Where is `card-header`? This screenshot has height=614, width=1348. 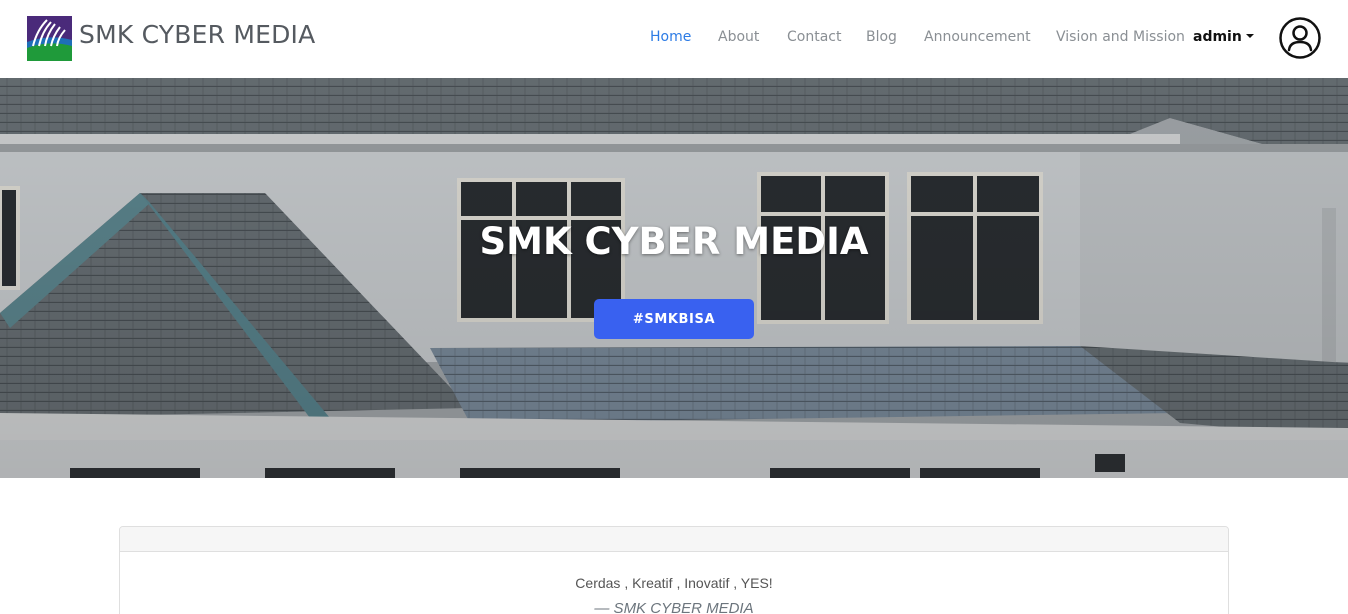 card-header is located at coordinates (674, 539).